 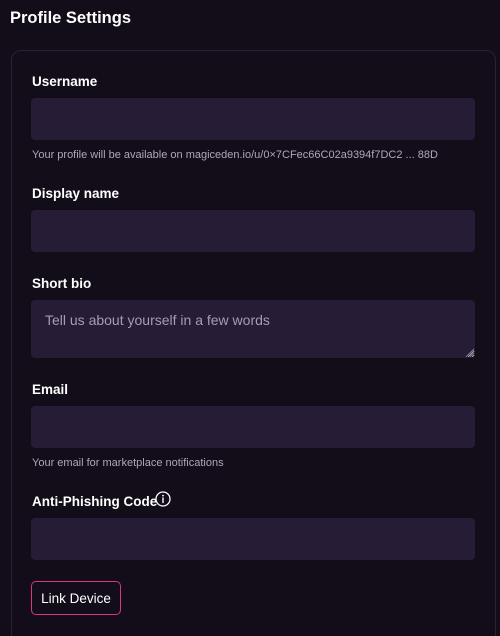 I want to click on resize-grip-icon, so click(x=469, y=352).